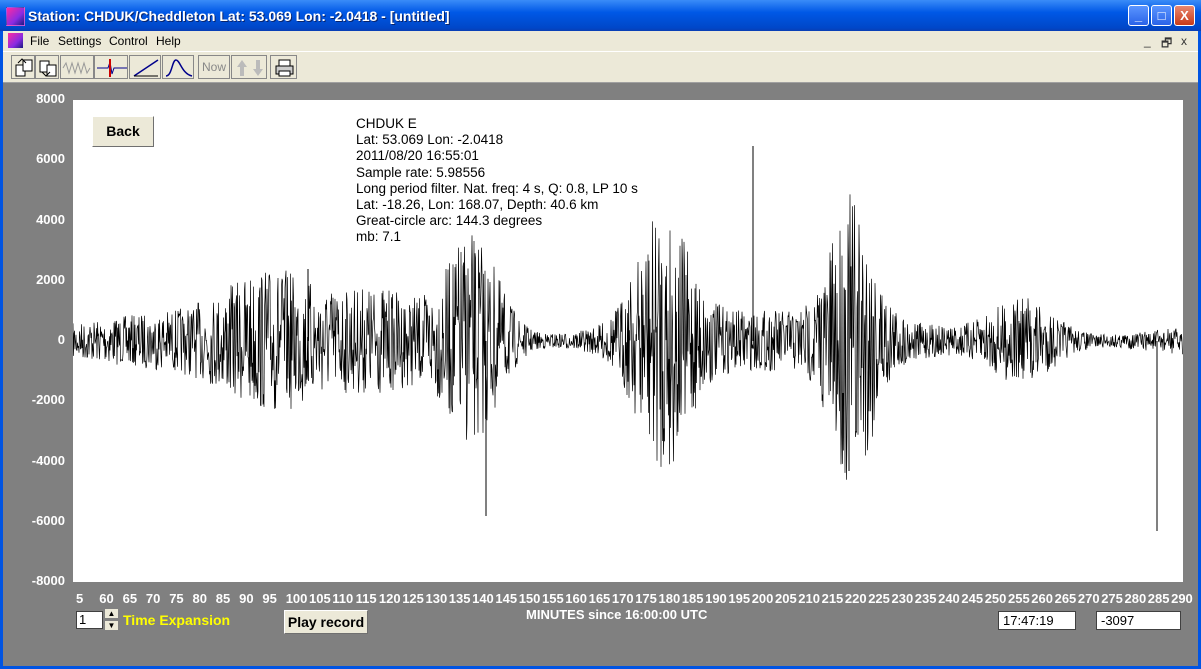  Describe the element at coordinates (89, 620) in the screenshot. I see `time-expansion-input: 1` at that location.